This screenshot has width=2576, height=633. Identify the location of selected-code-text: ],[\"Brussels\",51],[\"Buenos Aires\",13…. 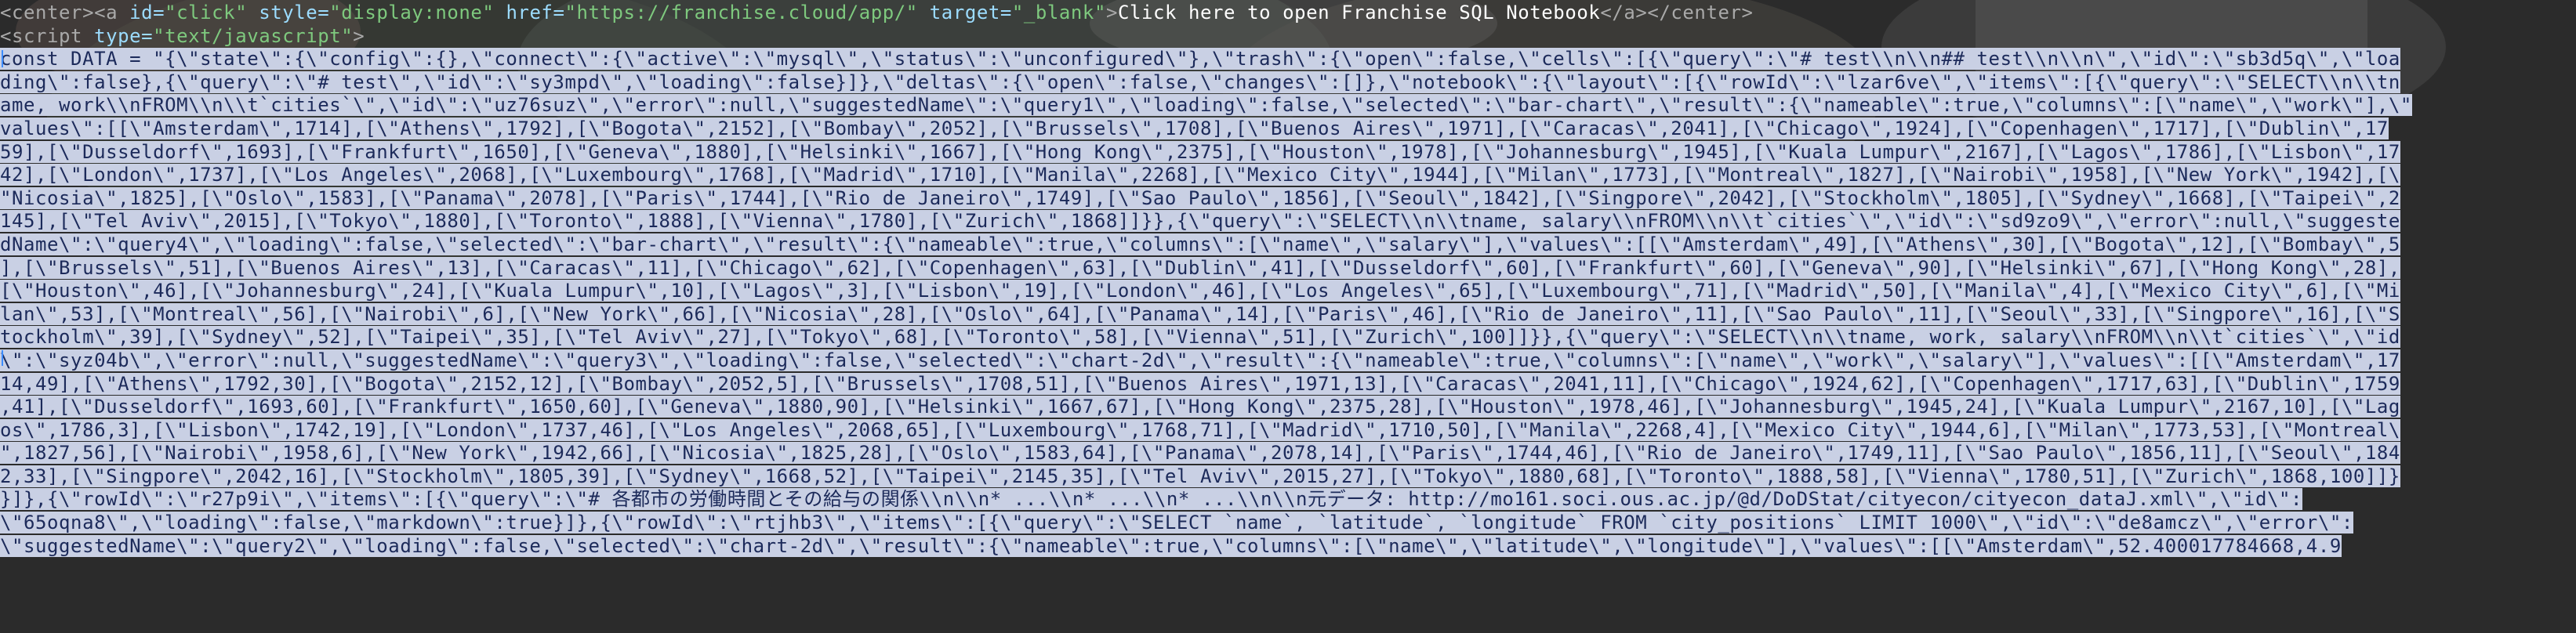
(1200, 267).